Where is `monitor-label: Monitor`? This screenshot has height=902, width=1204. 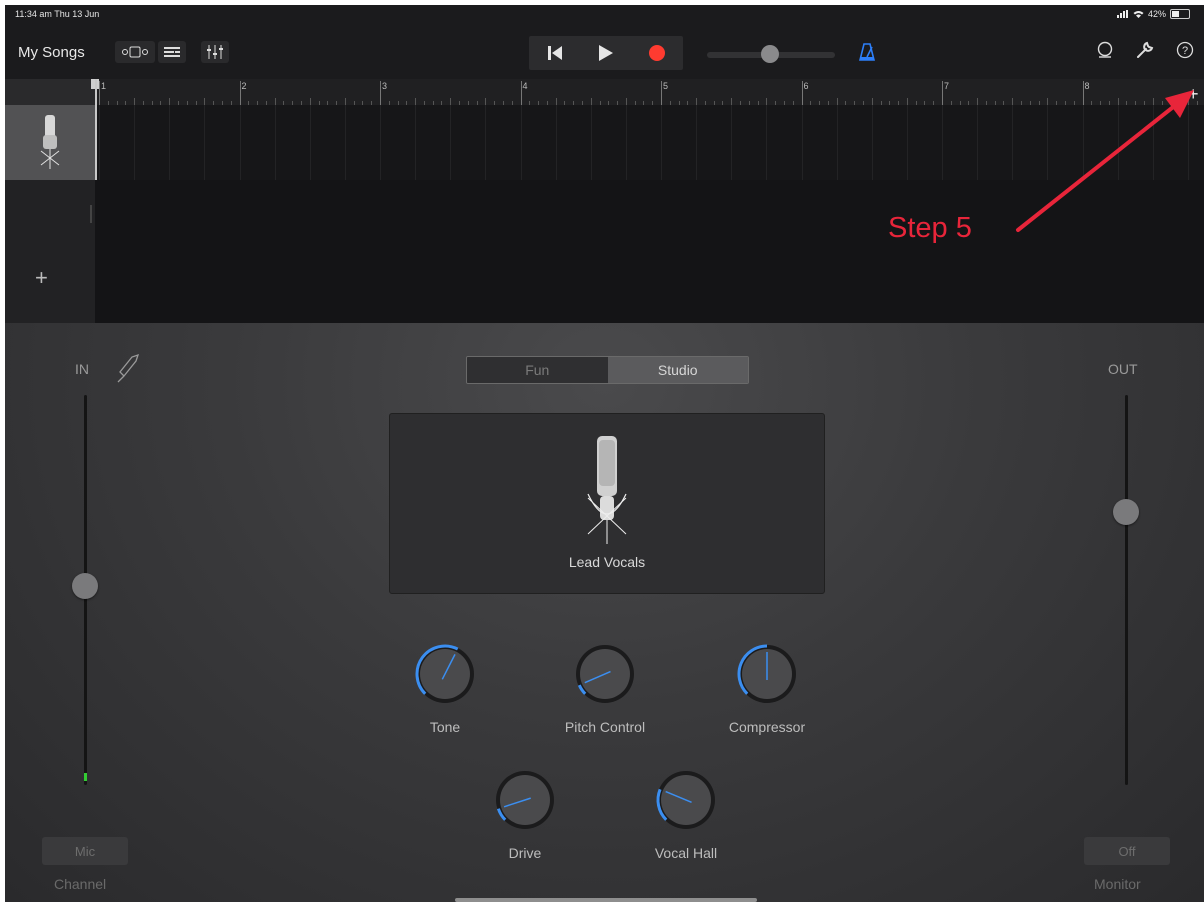 monitor-label: Monitor is located at coordinates (1117, 884).